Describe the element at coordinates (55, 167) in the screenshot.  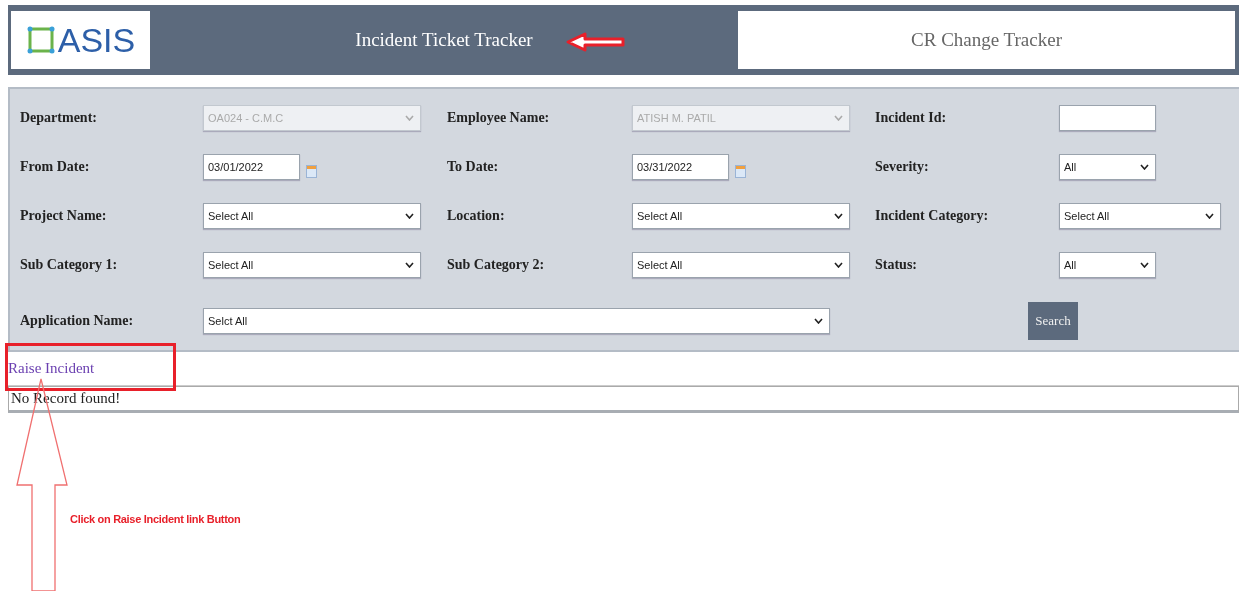
I see `field-label: From Date:` at that location.